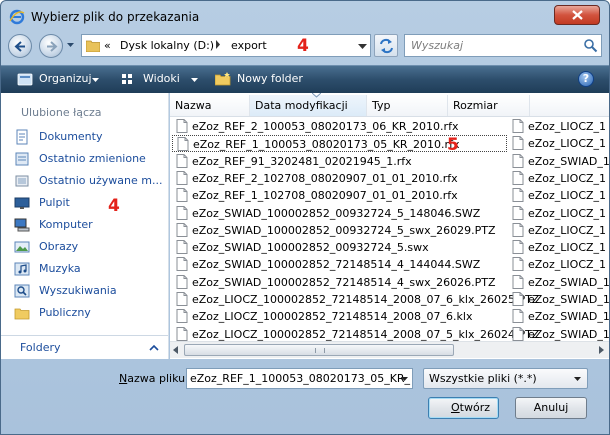 This screenshot has height=435, width=610. I want to click on folder-icon, so click(93, 46).